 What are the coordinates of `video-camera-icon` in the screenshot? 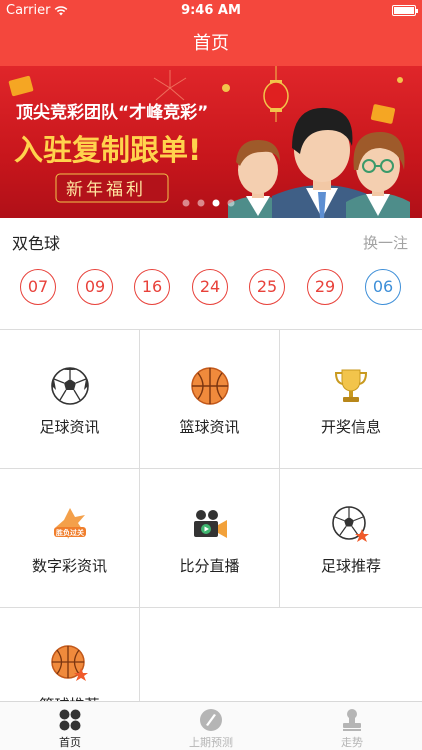 It's located at (210, 524).